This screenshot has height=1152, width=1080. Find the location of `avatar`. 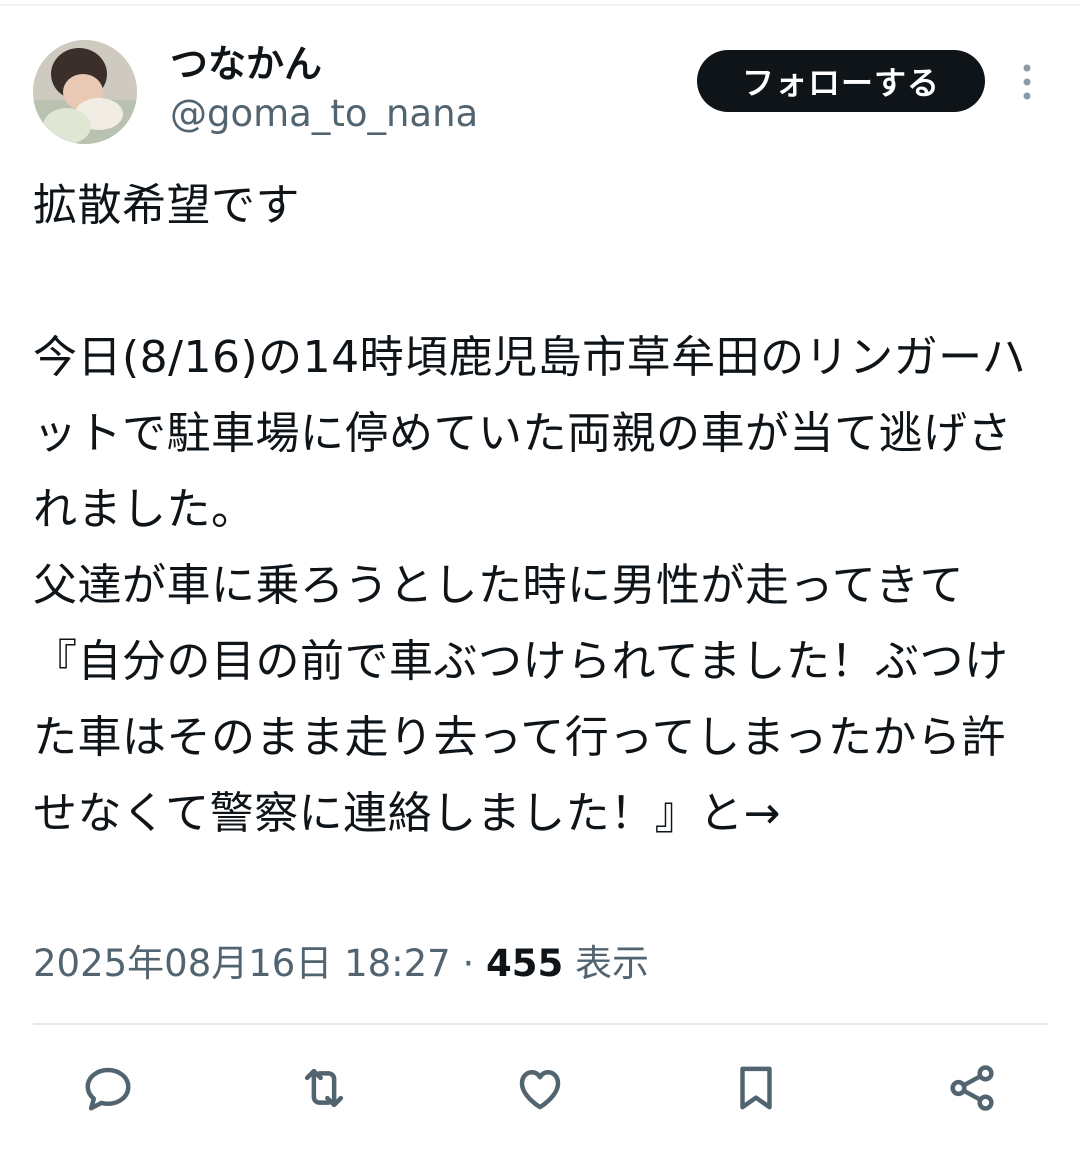

avatar is located at coordinates (85, 92).